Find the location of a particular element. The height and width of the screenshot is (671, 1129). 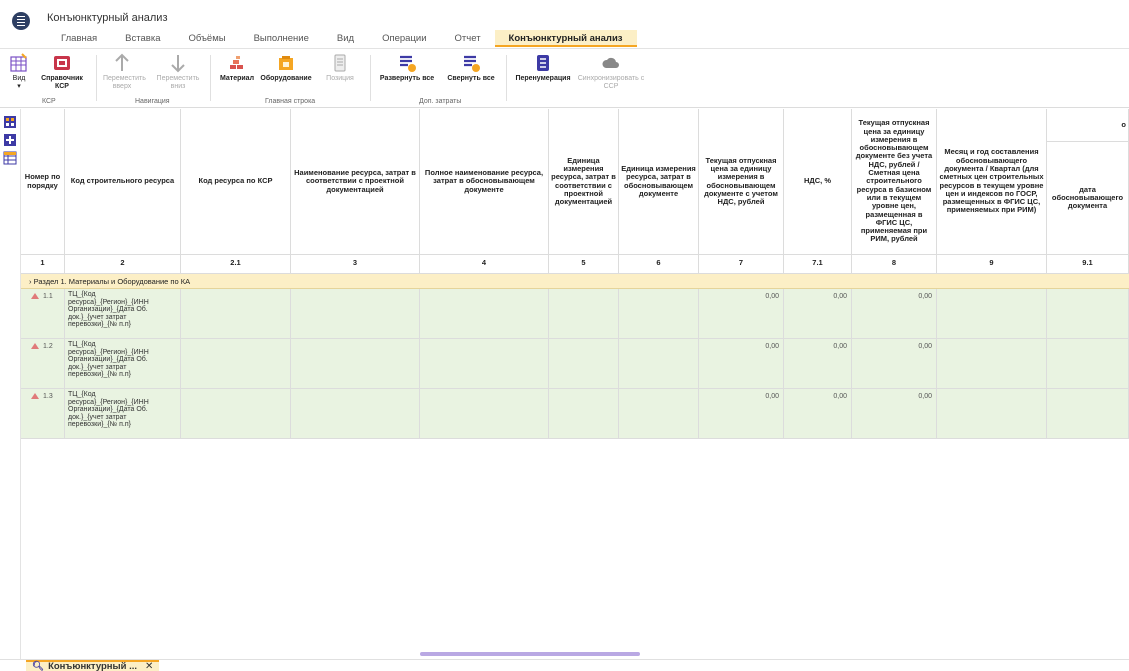

expand-all-button: Развернуть все is located at coordinates (407, 68).